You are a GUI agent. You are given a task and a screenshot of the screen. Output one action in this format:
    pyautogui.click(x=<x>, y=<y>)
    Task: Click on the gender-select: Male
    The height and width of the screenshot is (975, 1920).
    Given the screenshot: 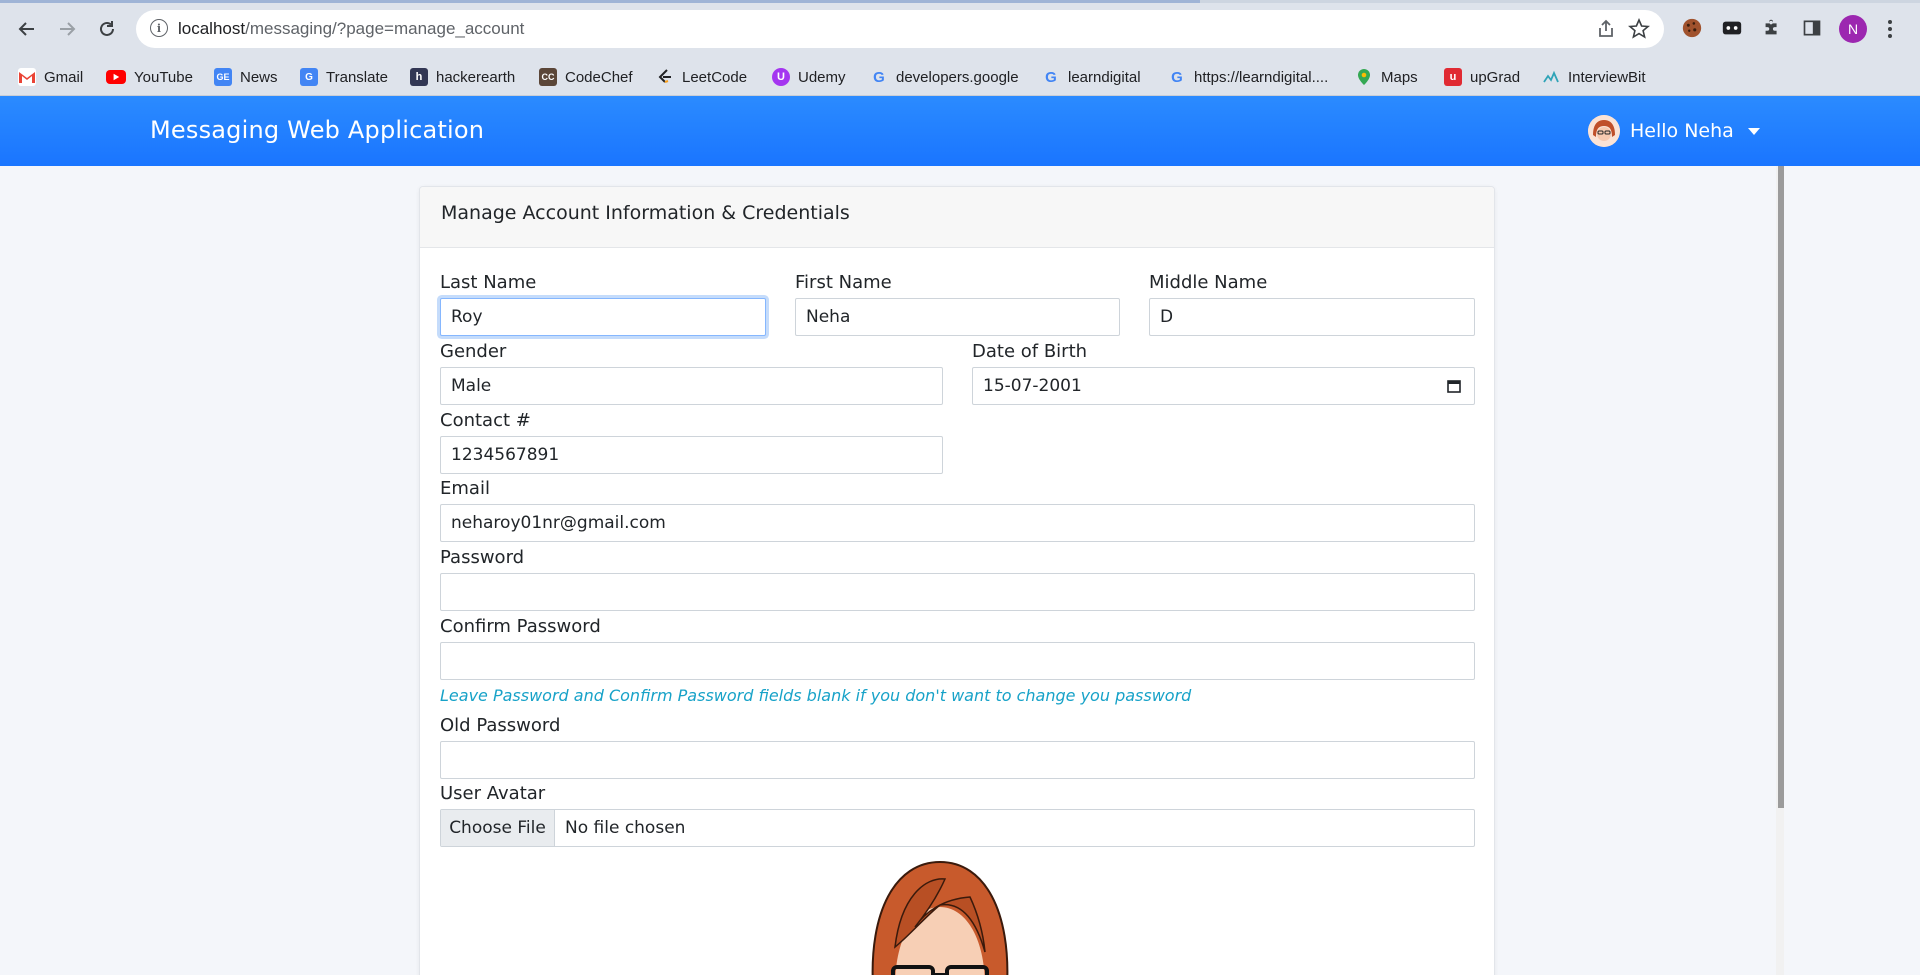 What is the action you would take?
    pyautogui.click(x=691, y=386)
    